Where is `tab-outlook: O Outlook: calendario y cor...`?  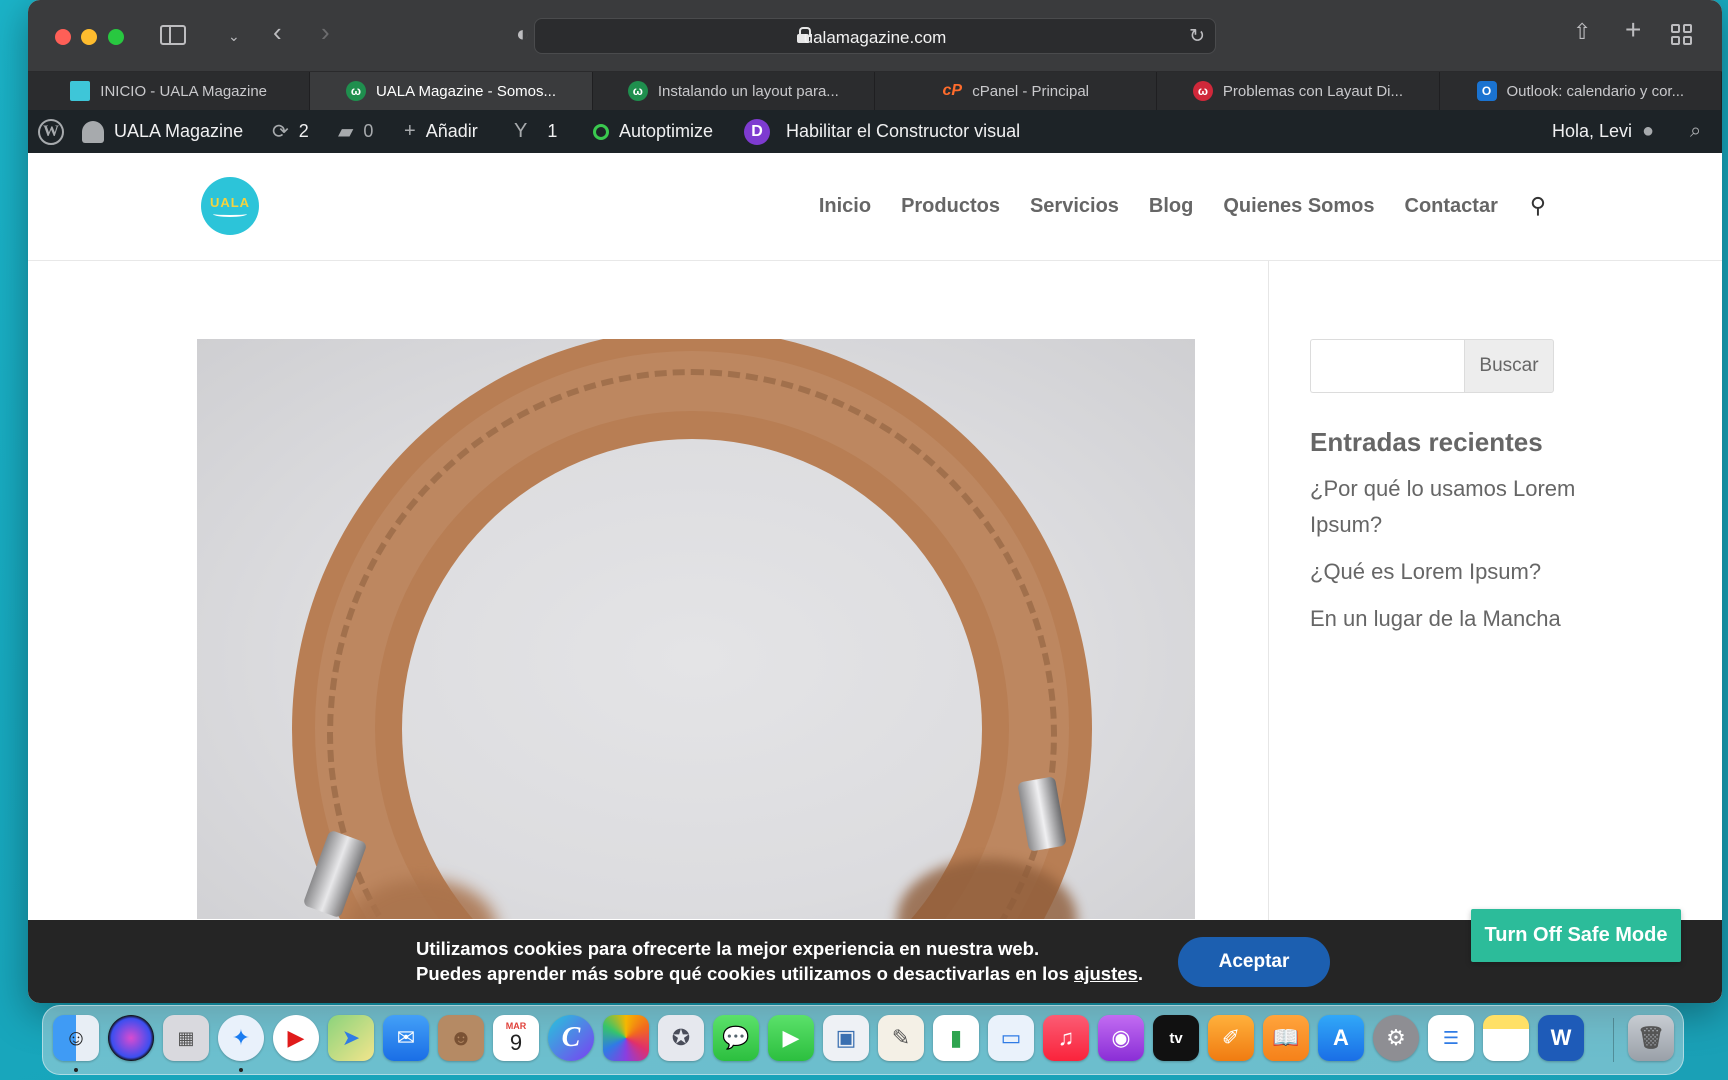
tab-outlook: O Outlook: calendario y cor... is located at coordinates (1580, 91).